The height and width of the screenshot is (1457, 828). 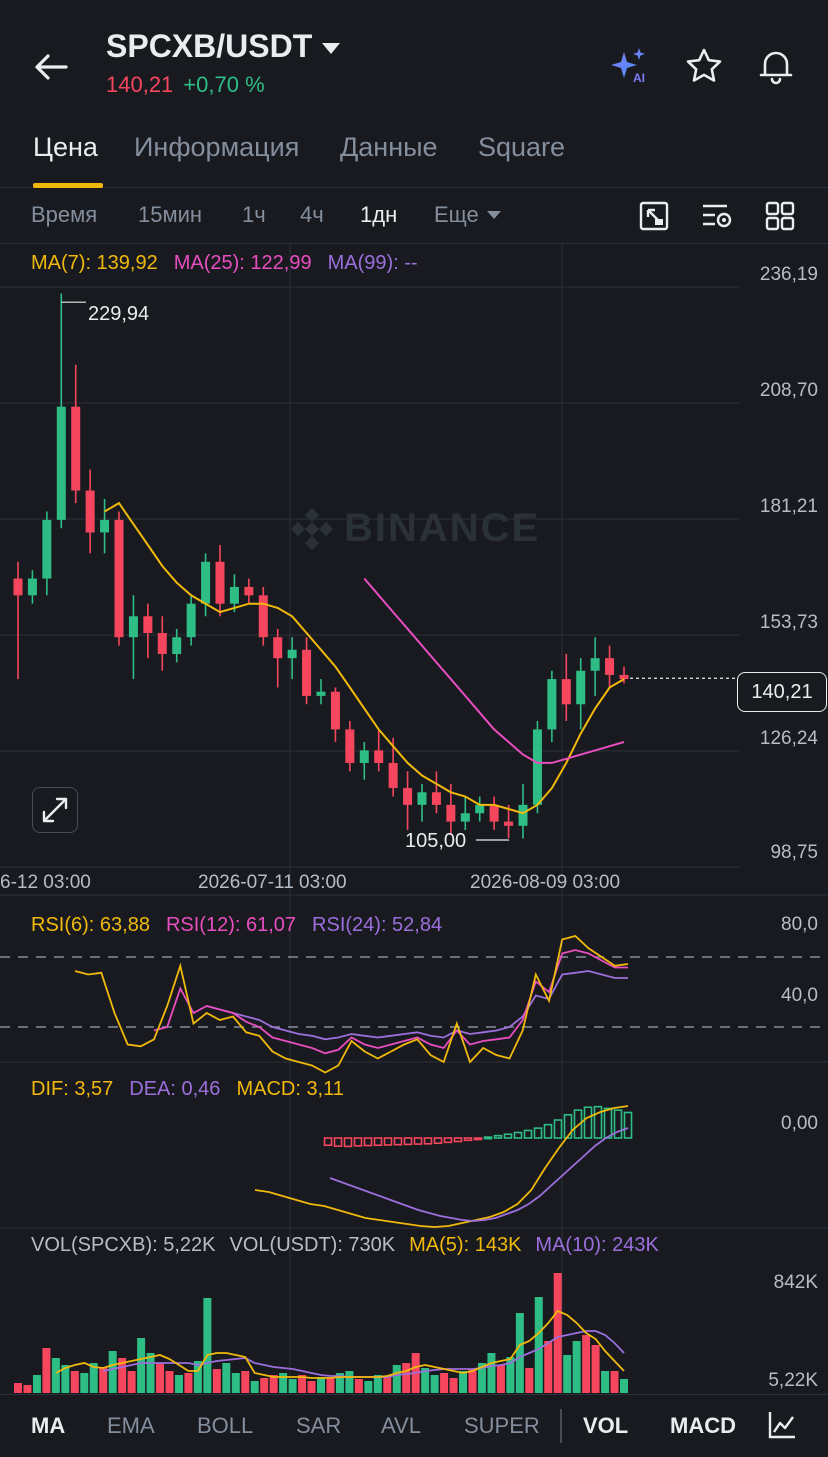 I want to click on indicator-bar: MA EMA BOLL SAR AVL SUPER VOL MACD, so click(x=414, y=1425).